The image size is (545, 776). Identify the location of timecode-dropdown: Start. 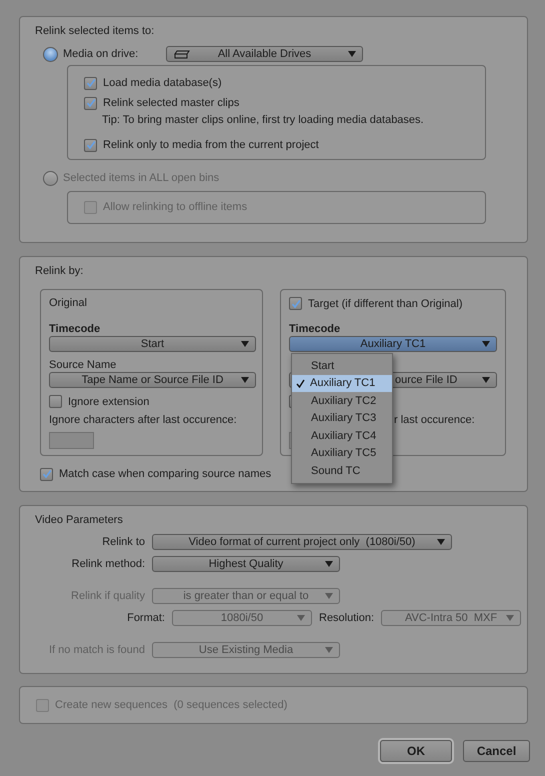
(152, 344).